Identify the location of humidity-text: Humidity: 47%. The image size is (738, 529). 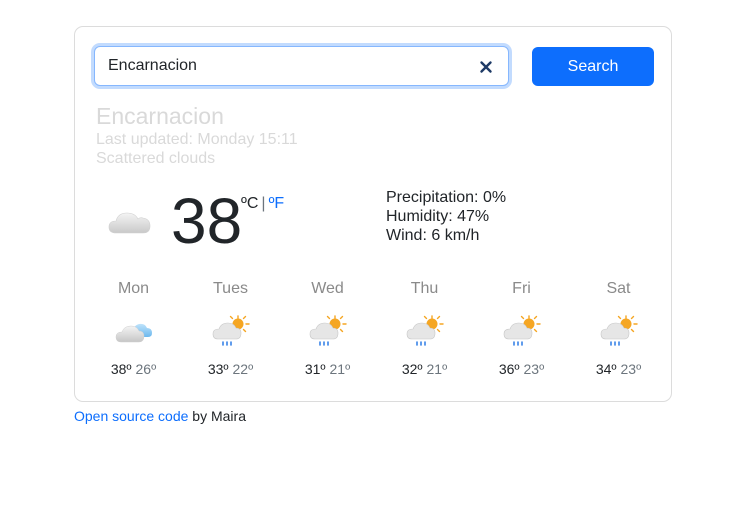
(438, 216).